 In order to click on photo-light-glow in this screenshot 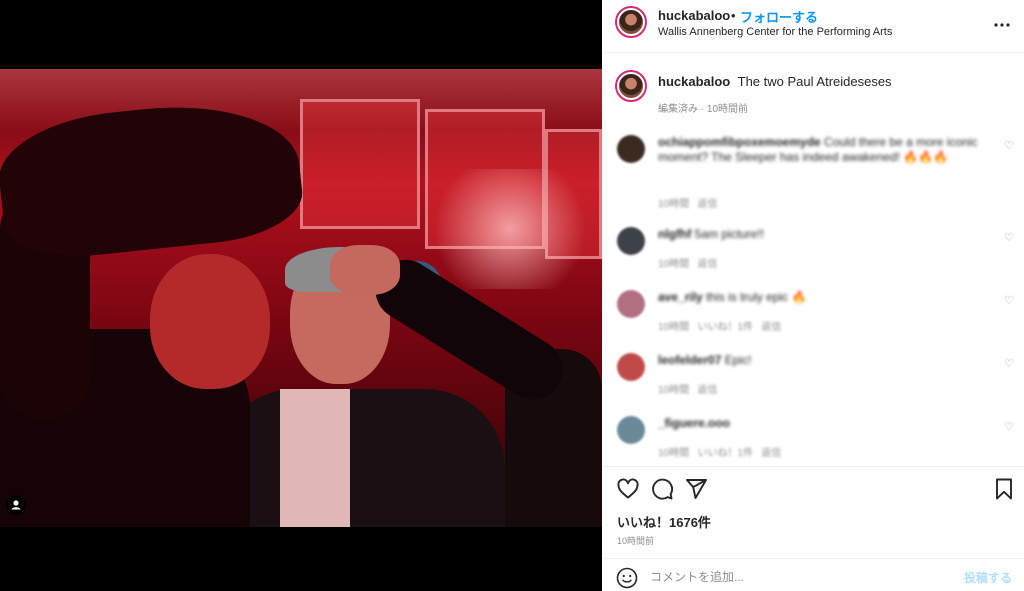, I will do `click(510, 229)`.